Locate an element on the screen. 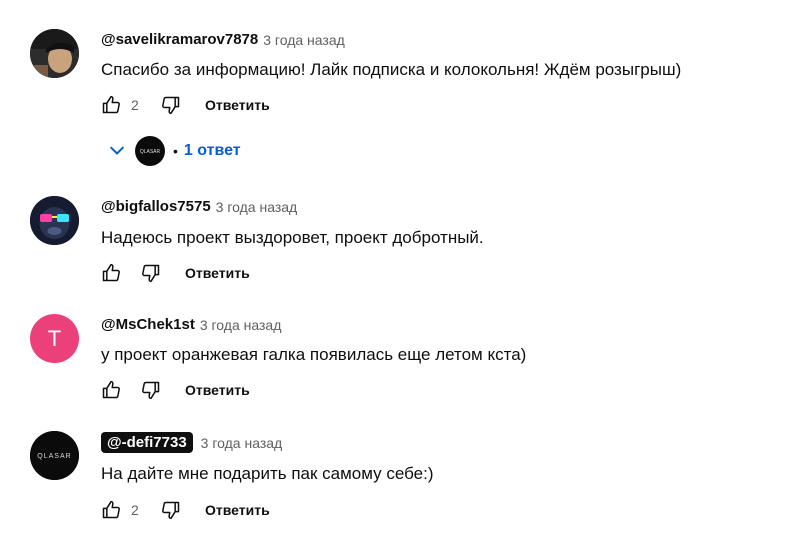  author-name: @MsChek1st is located at coordinates (148, 324).